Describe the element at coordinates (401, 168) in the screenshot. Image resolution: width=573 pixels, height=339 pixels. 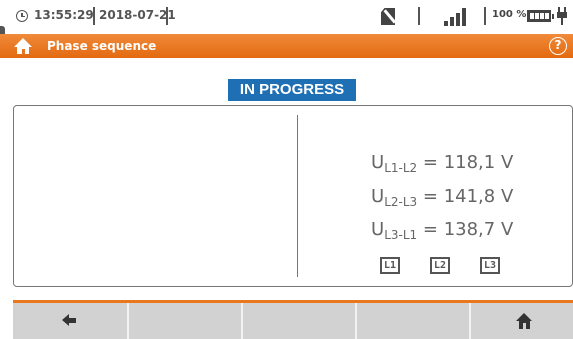
I see `reading-subscript: L1-L2` at that location.